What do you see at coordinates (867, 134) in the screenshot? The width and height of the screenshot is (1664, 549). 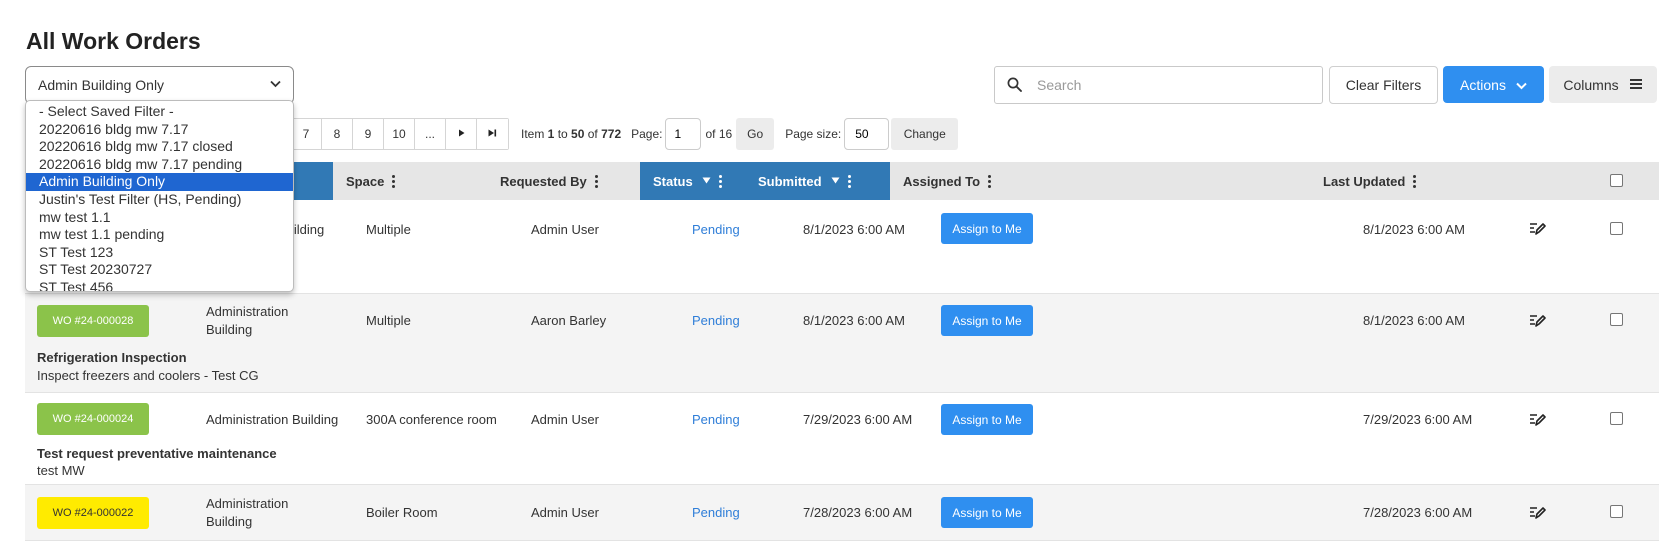 I see `page-size-input` at bounding box center [867, 134].